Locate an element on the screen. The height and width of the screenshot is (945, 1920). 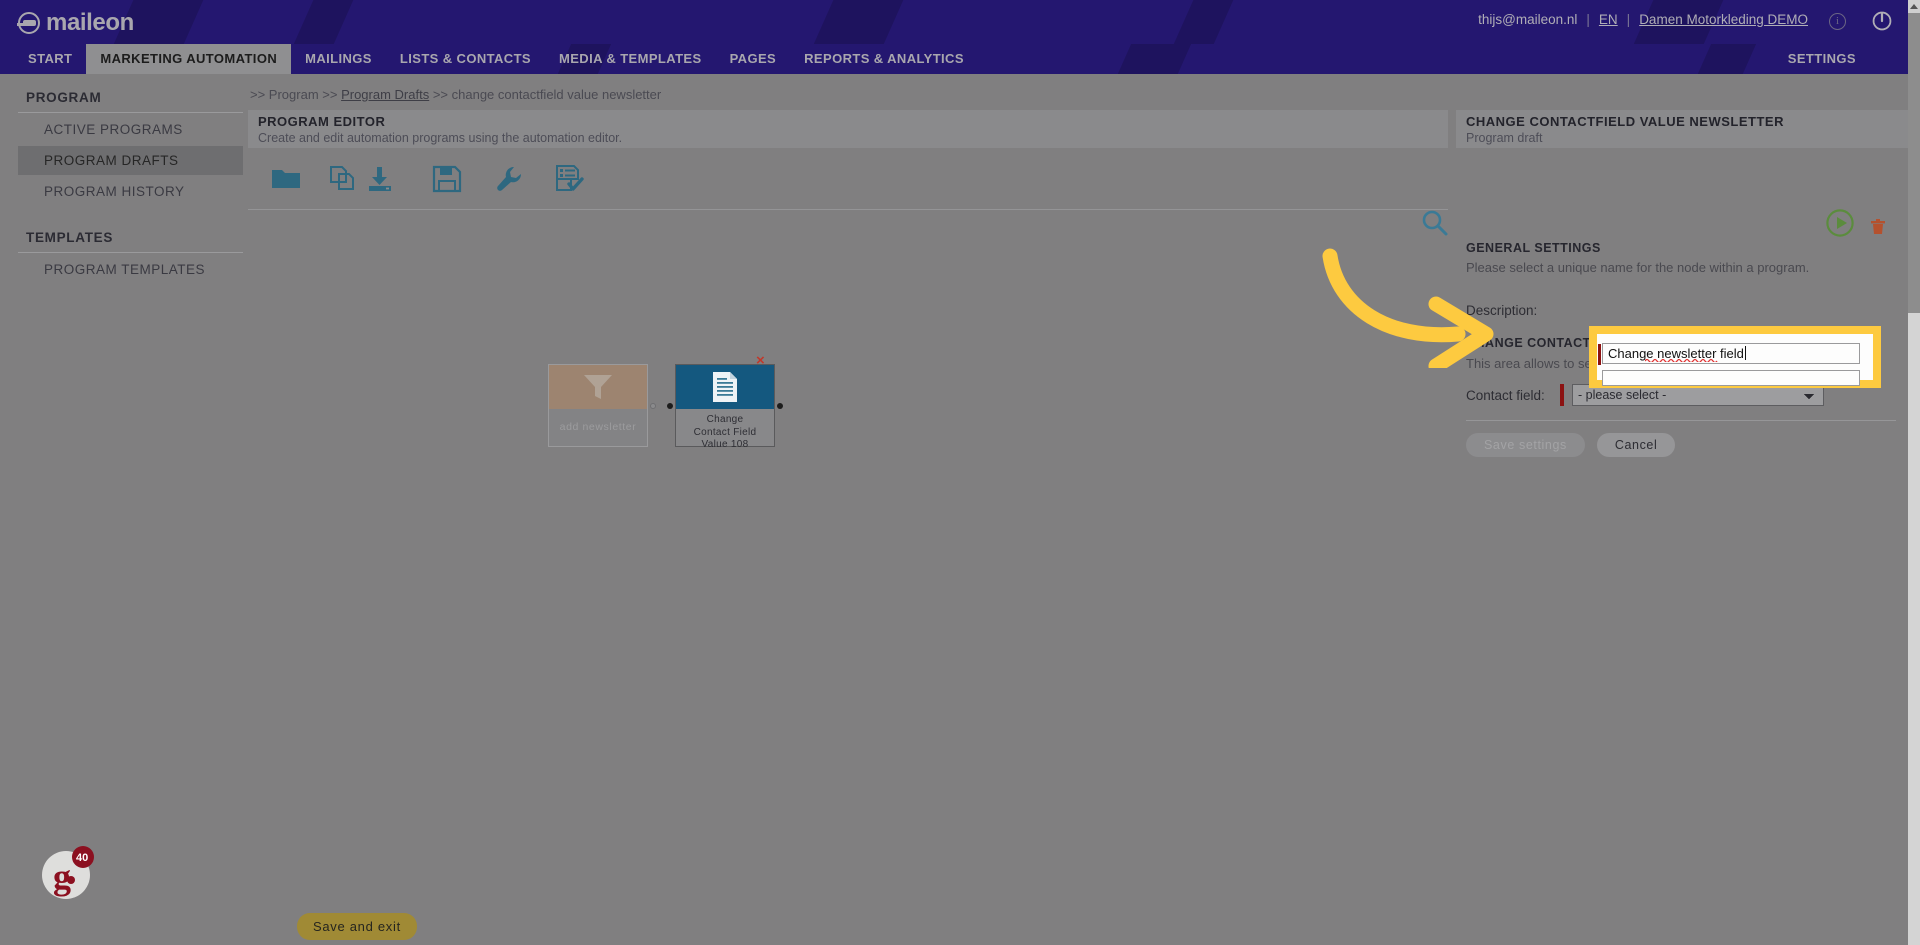
sidebar-item-active-programs: ACTIVE PROGRAMS is located at coordinates (130, 129).